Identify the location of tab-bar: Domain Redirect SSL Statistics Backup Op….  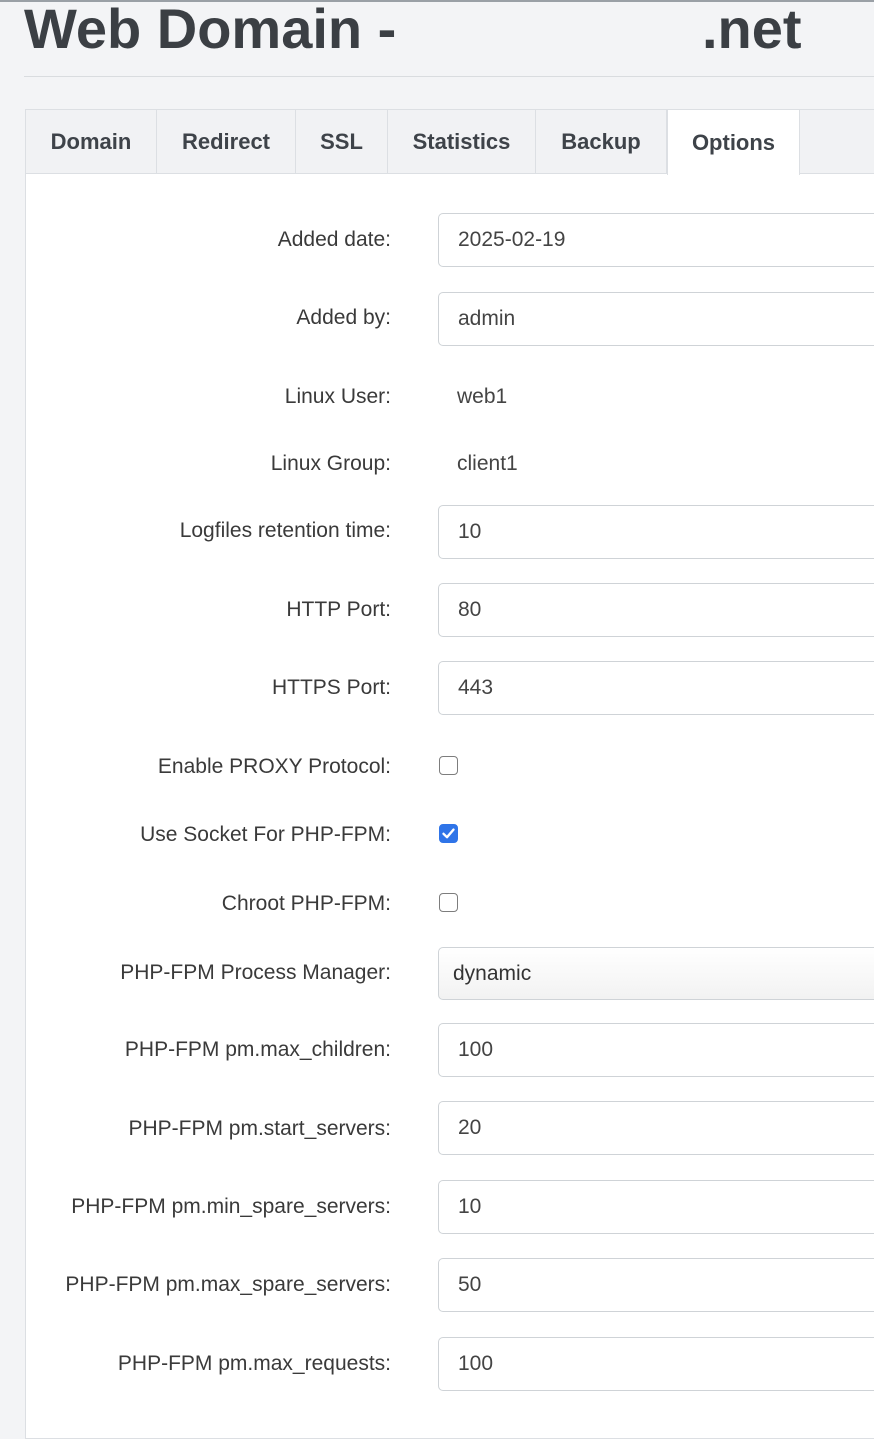
(450, 142).